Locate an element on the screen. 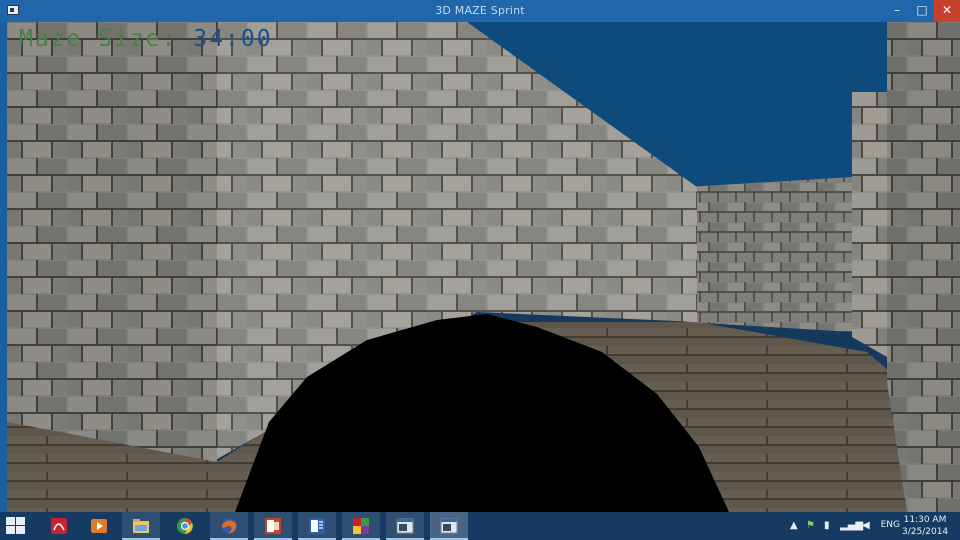  taskbar-app-firefox is located at coordinates (229, 526).